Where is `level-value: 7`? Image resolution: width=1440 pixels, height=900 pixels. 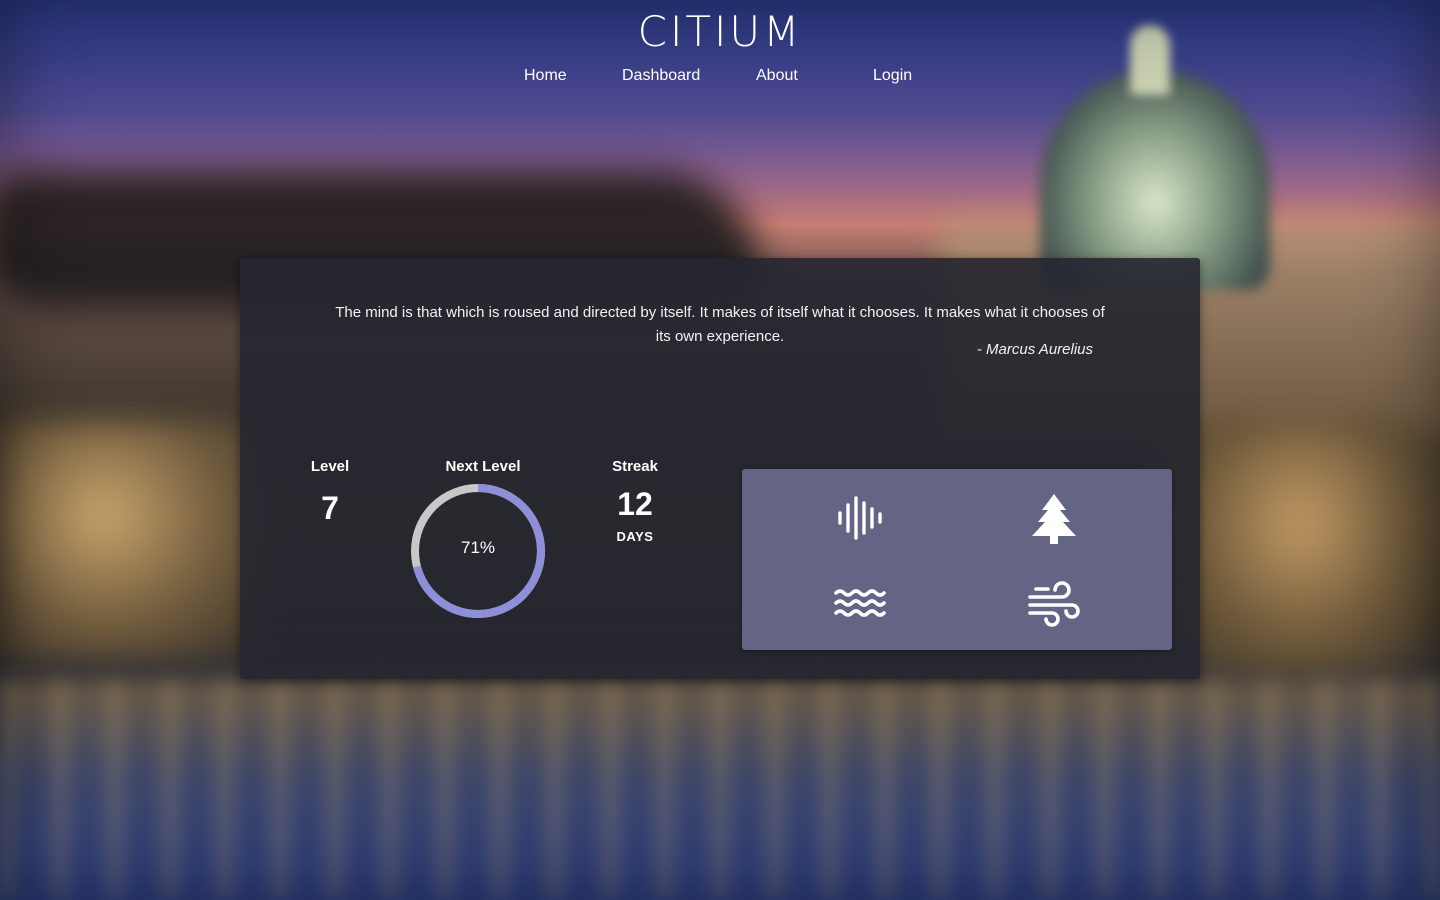 level-value: 7 is located at coordinates (330, 508).